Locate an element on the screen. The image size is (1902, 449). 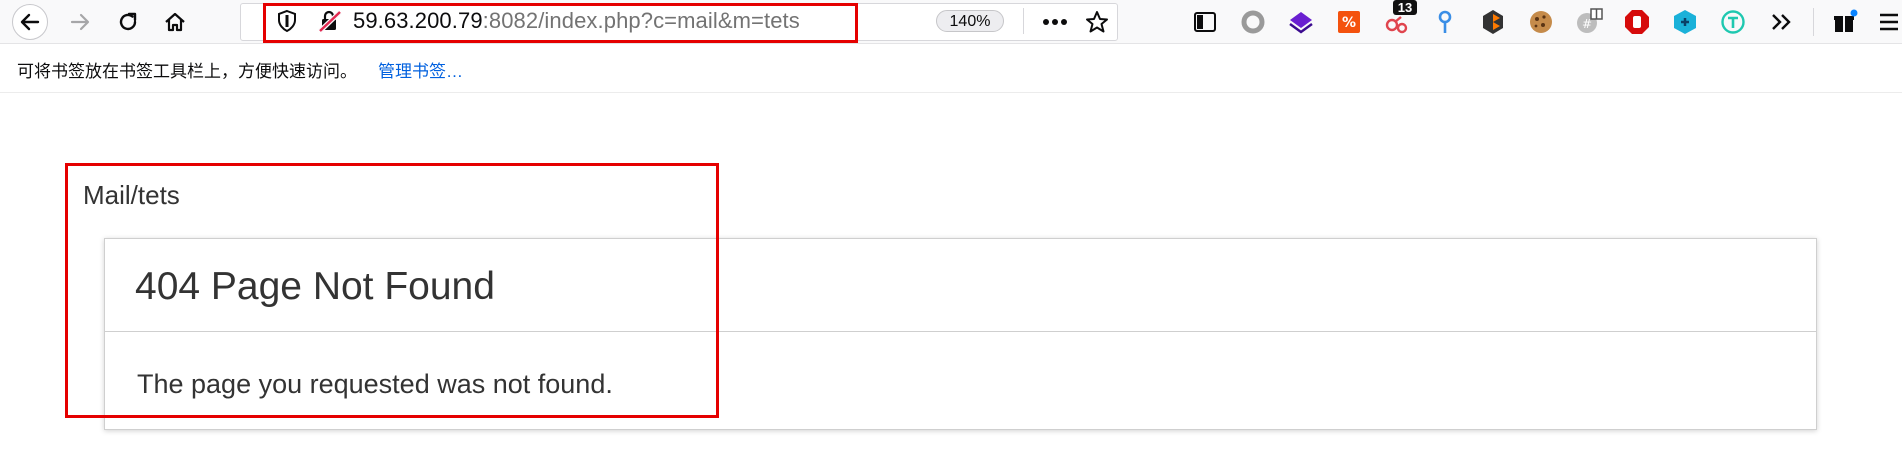
forward-arrow-icon is located at coordinates (80, 22).